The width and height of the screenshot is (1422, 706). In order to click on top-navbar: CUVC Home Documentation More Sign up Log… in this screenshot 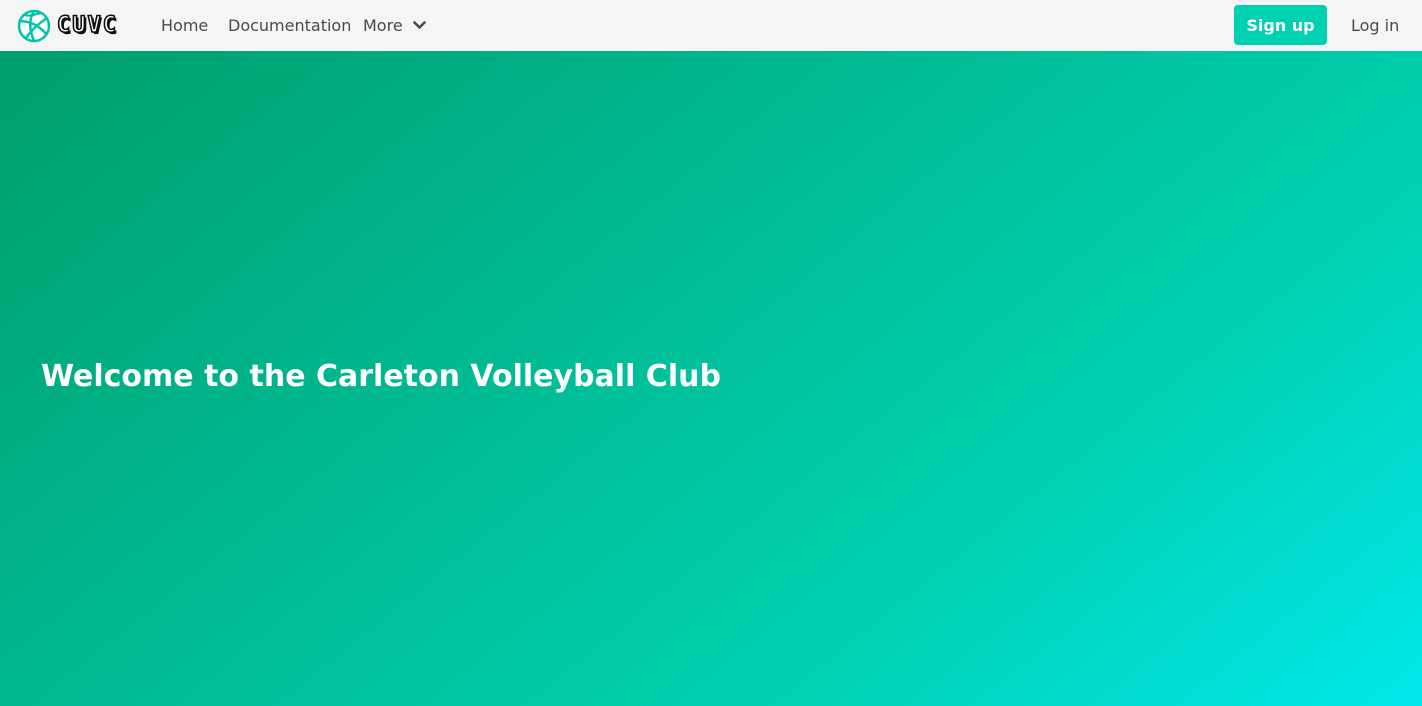, I will do `click(711, 25)`.